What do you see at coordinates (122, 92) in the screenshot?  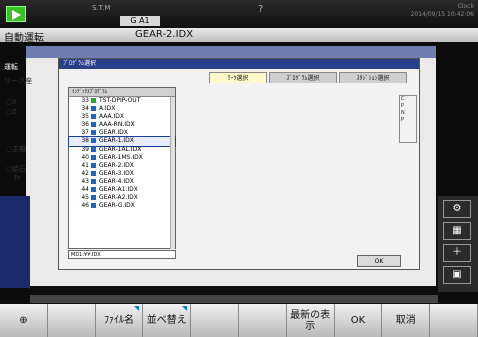 I see `file-list-header: ｲﾝﾃﾞｯｸｽﾌﾟﾛｸﾞﾗﾑ` at bounding box center [122, 92].